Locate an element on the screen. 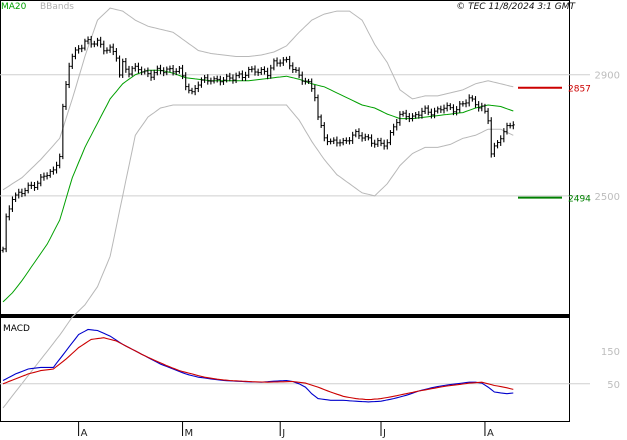 Image resolution: width=627 pixels, height=440 pixels. macd-tick-label: 150 is located at coordinates (610, 352).